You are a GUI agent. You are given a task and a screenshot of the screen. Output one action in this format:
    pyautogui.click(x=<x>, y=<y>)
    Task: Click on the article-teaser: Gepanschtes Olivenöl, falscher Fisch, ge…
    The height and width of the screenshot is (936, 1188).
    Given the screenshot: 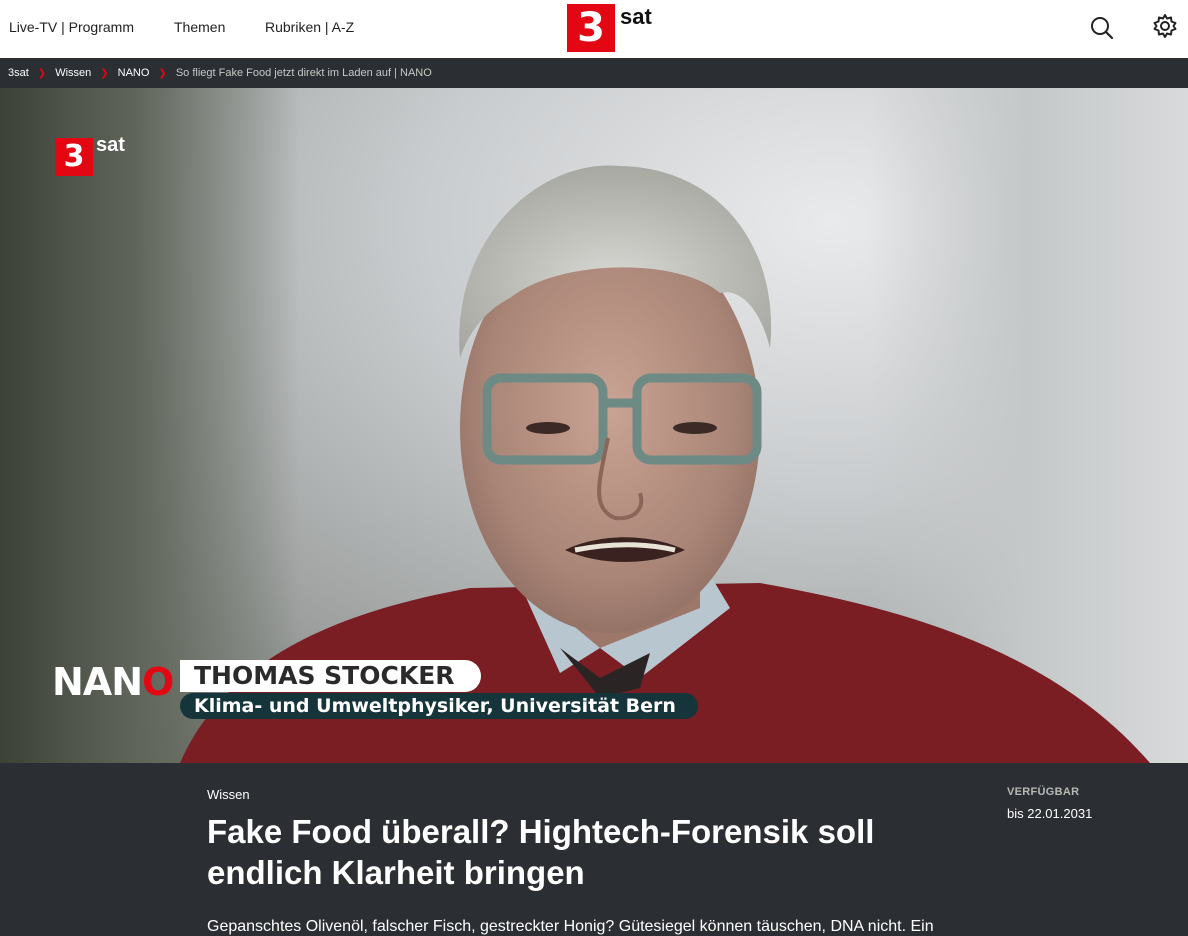 What is the action you would take?
    pyautogui.click(x=570, y=926)
    